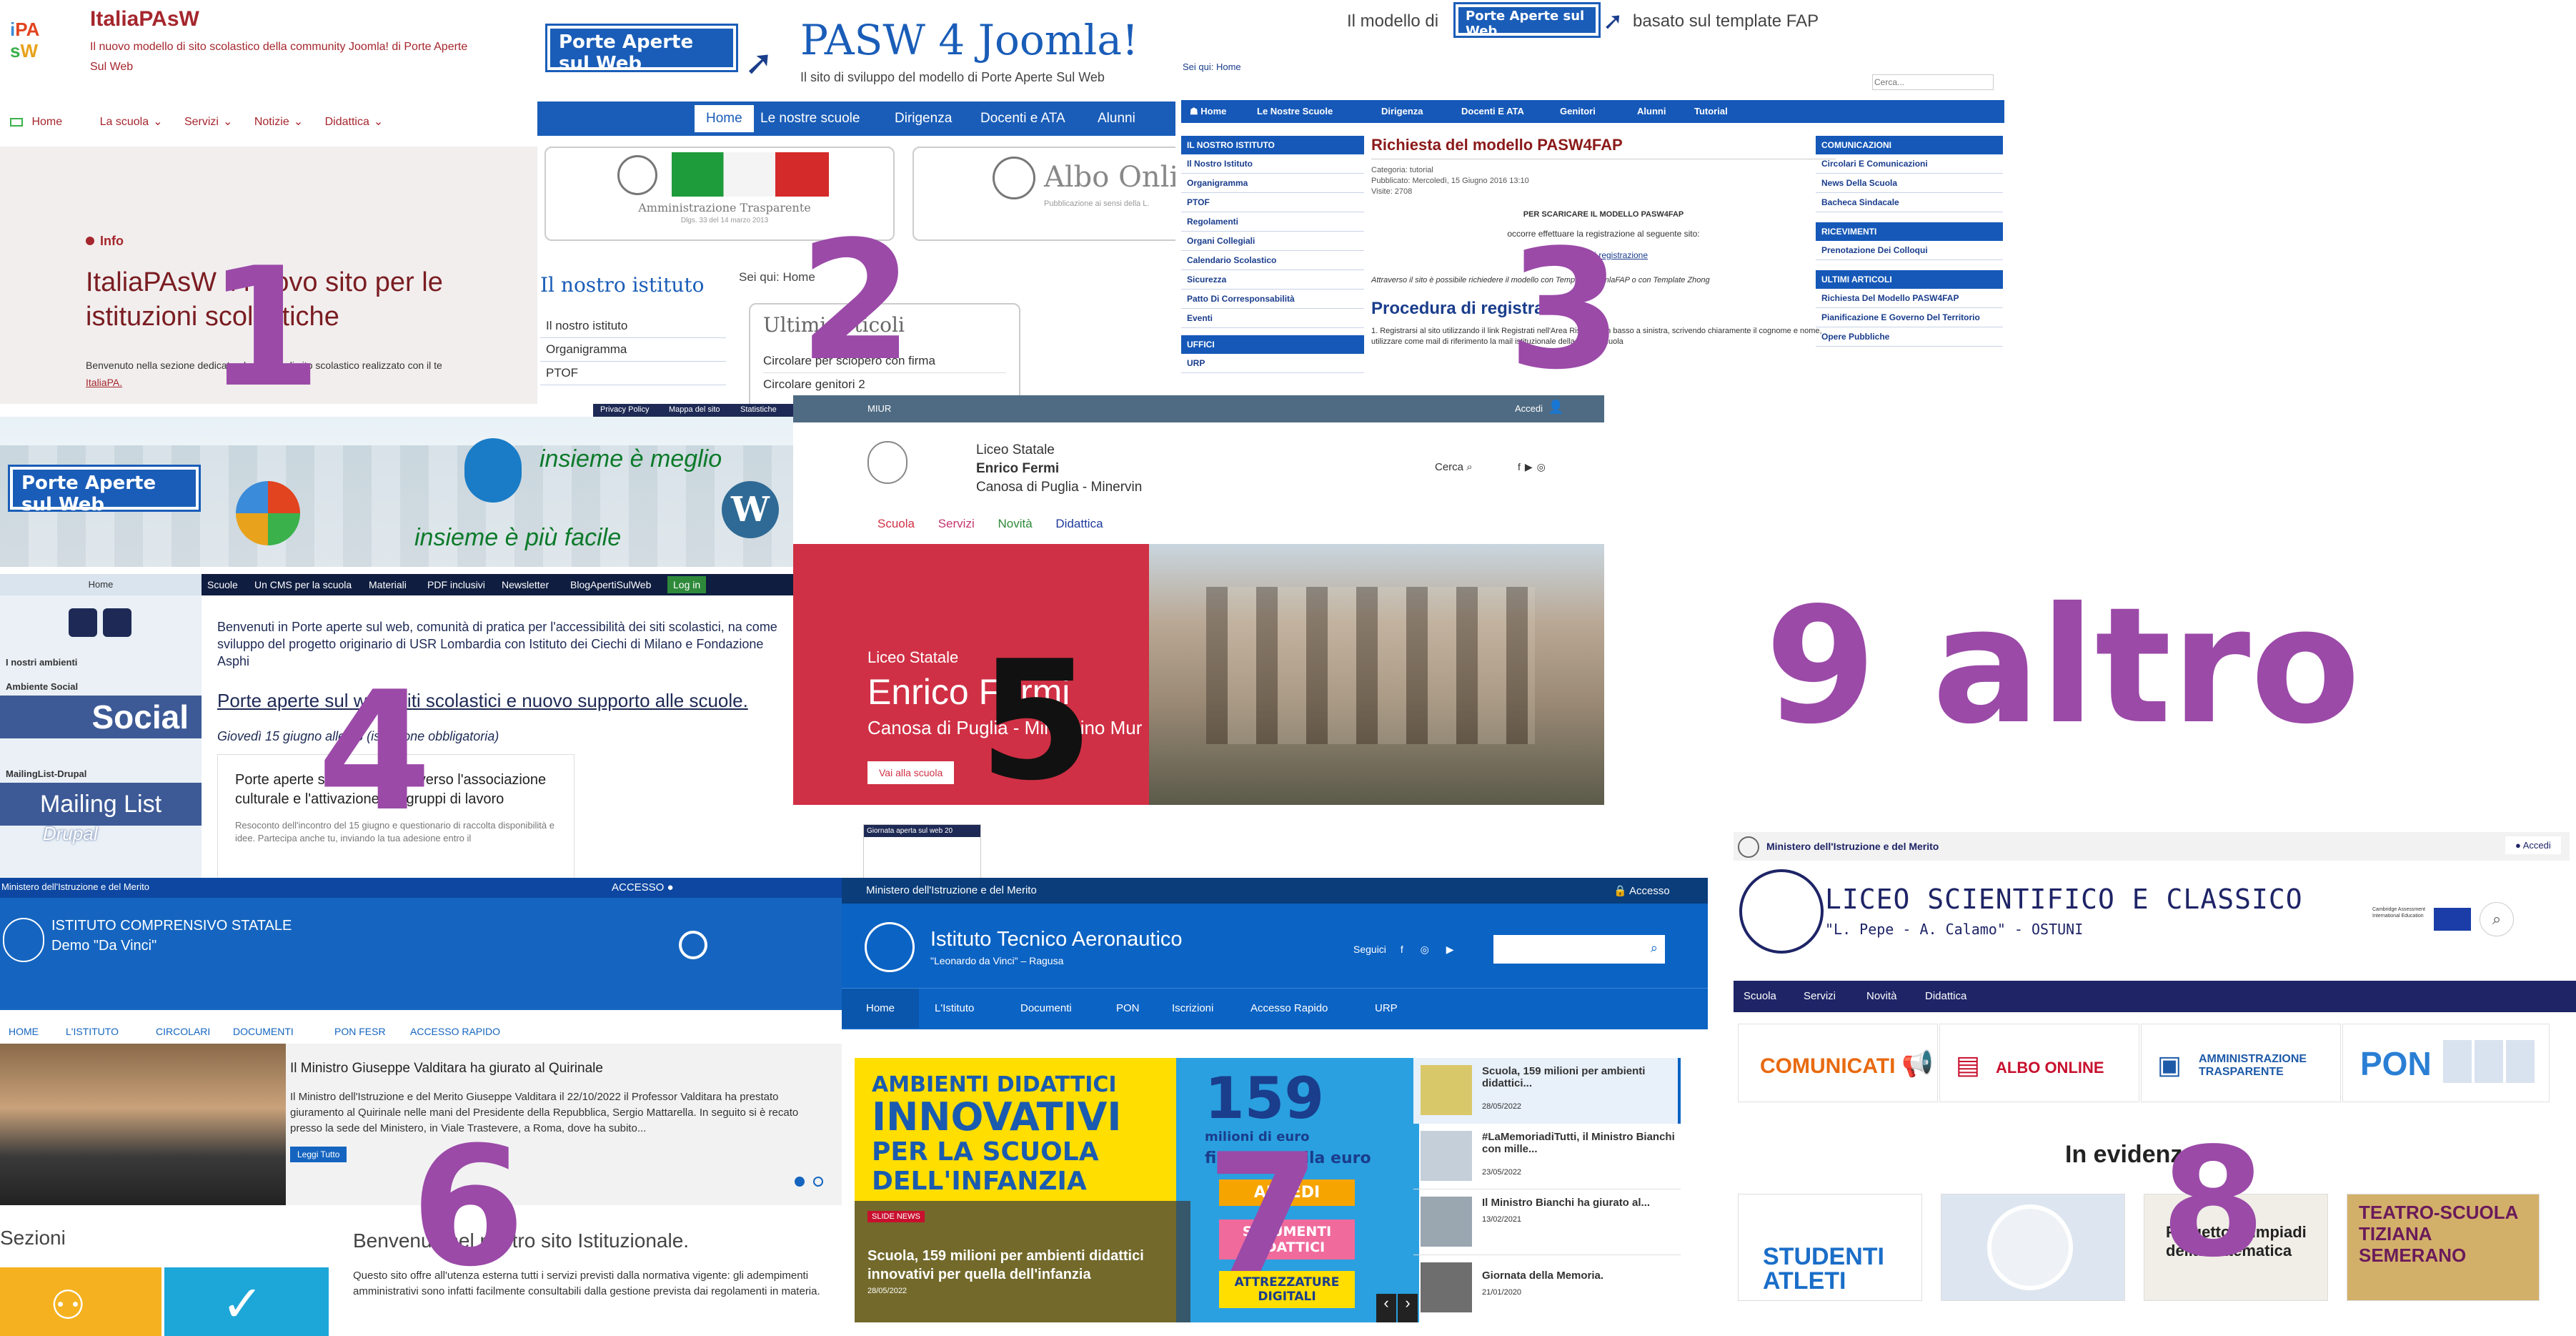  I want to click on search-button: Cerca ⌕, so click(1454, 467).